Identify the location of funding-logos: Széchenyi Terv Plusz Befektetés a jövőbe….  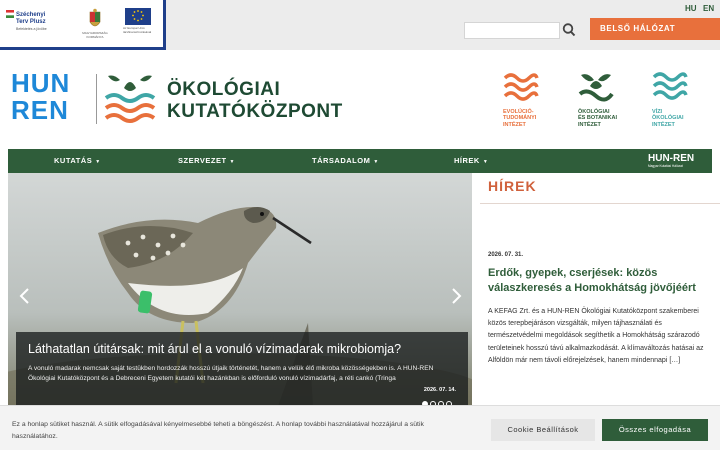
(83, 25).